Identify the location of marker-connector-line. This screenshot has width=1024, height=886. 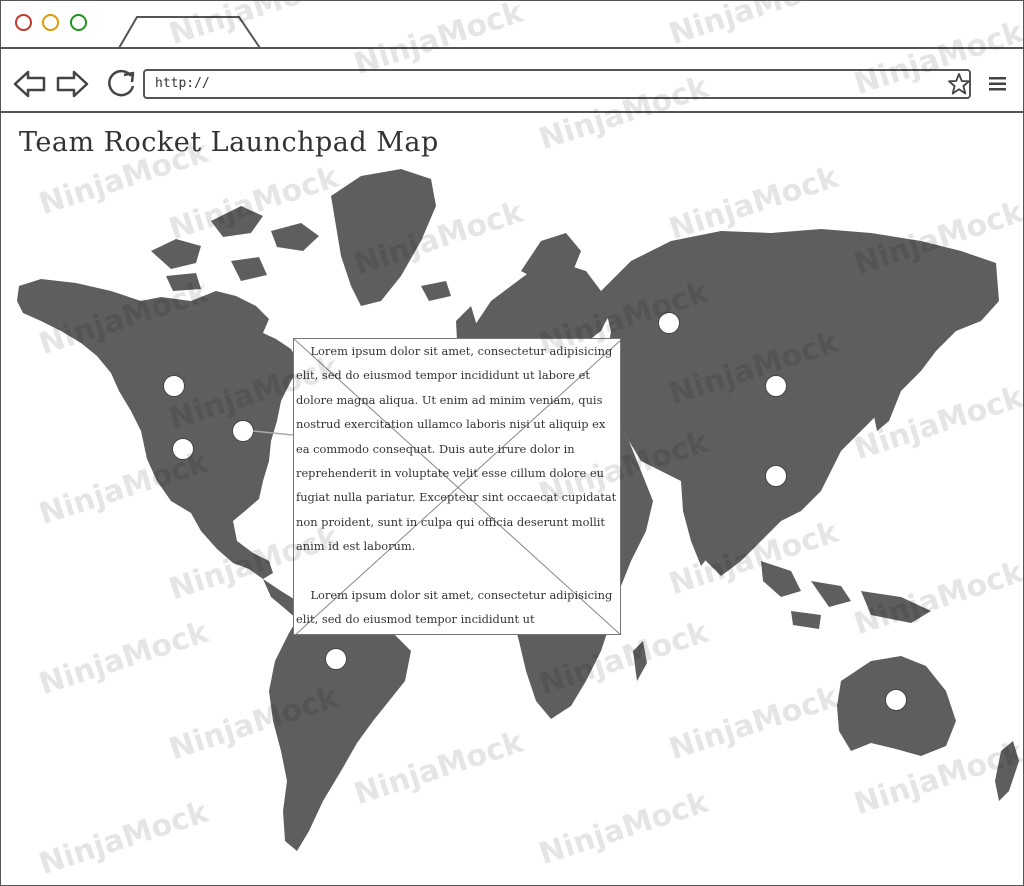
(273, 433).